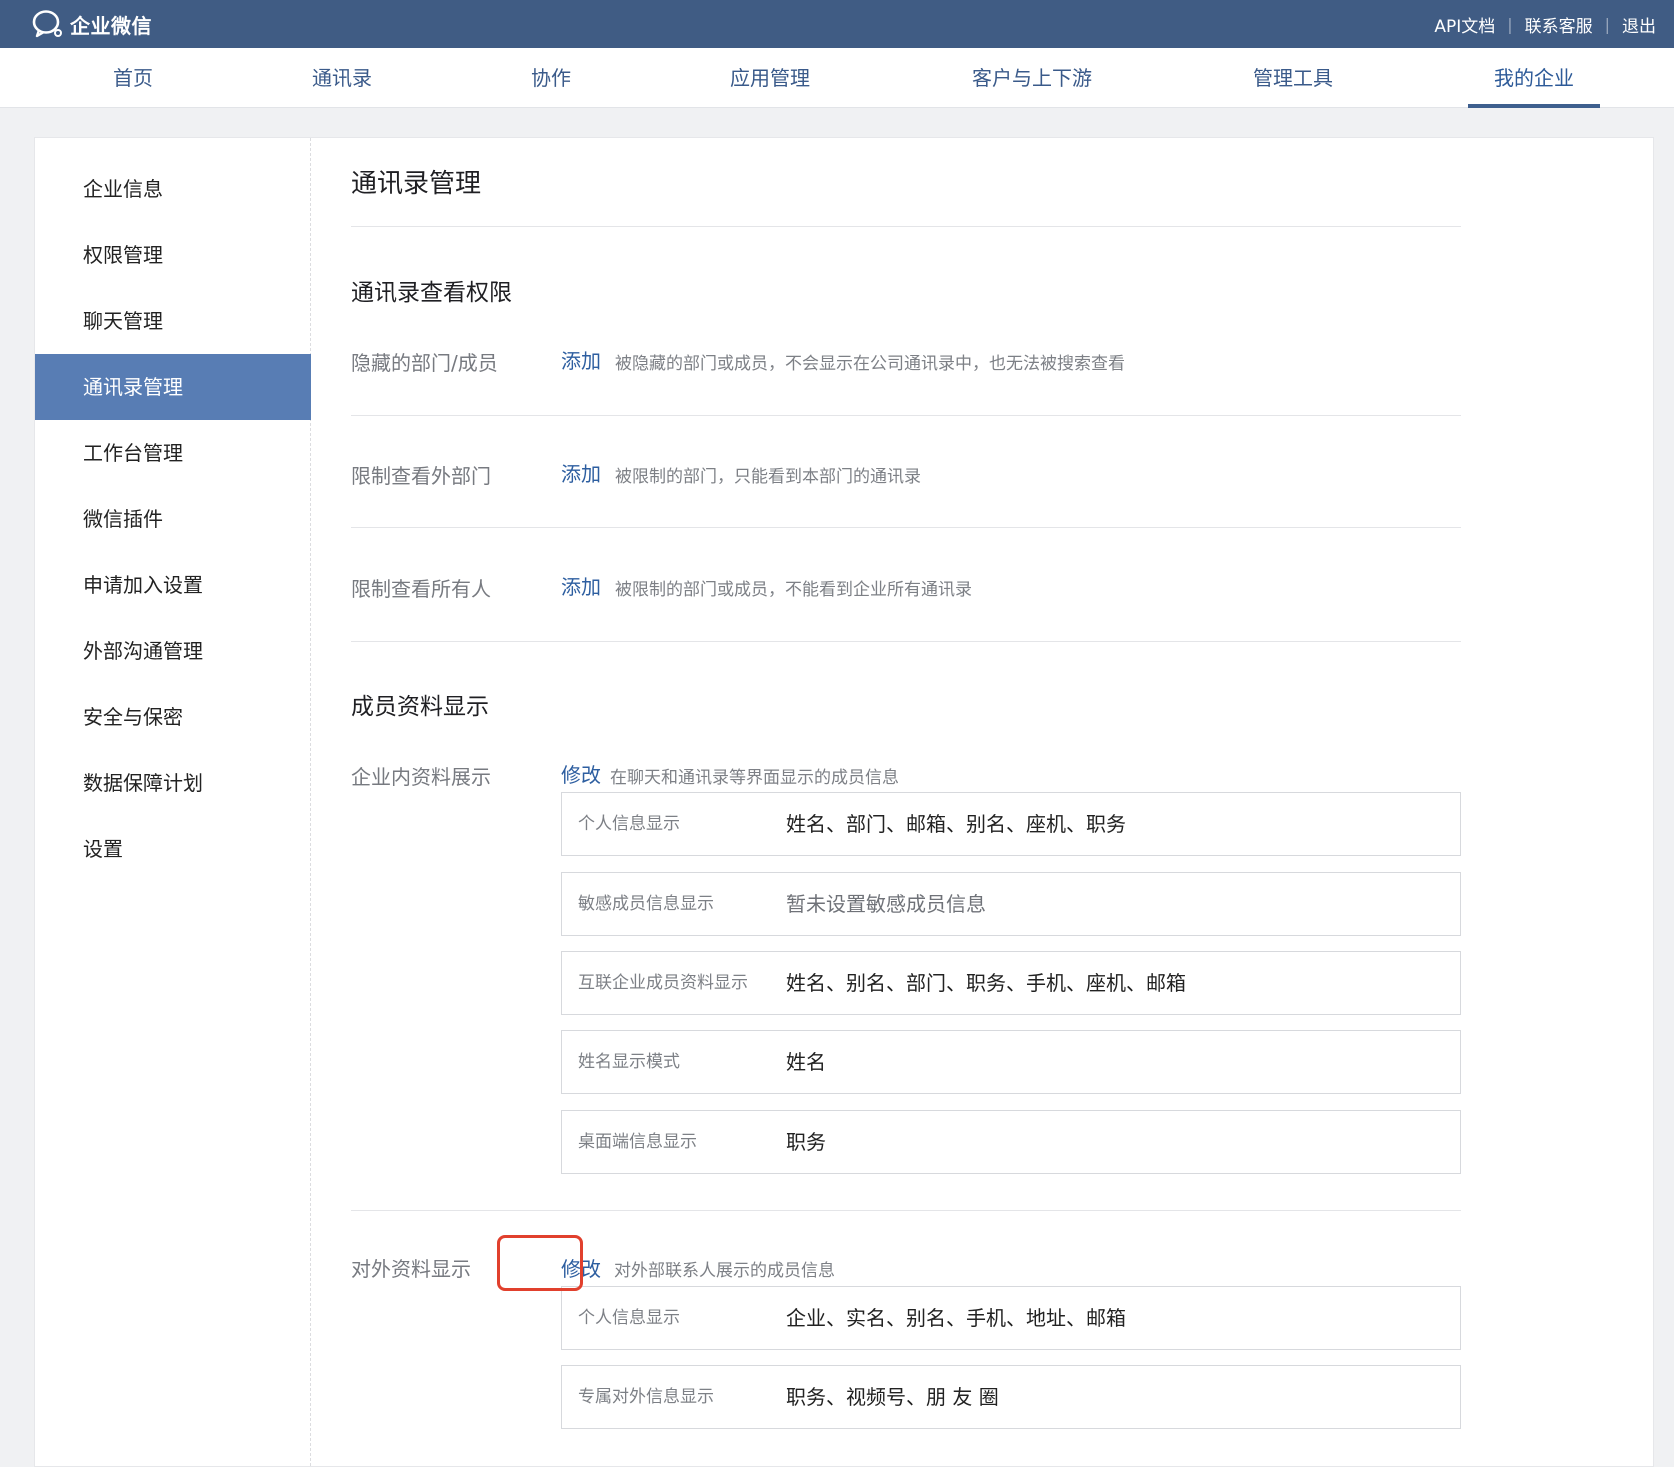 Image resolution: width=1674 pixels, height=1467 pixels. I want to click on row-label-hidden-members: 隐藏的部门/成员, so click(424, 363).